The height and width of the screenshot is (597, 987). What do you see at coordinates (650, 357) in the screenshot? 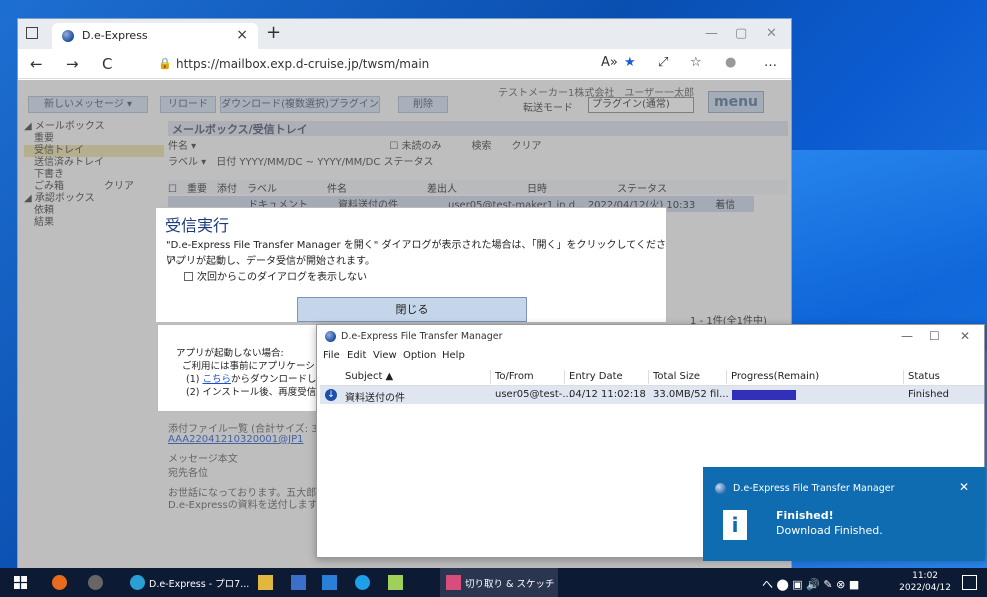
I see `tm-menubar: File Edit View Option Help` at bounding box center [650, 357].